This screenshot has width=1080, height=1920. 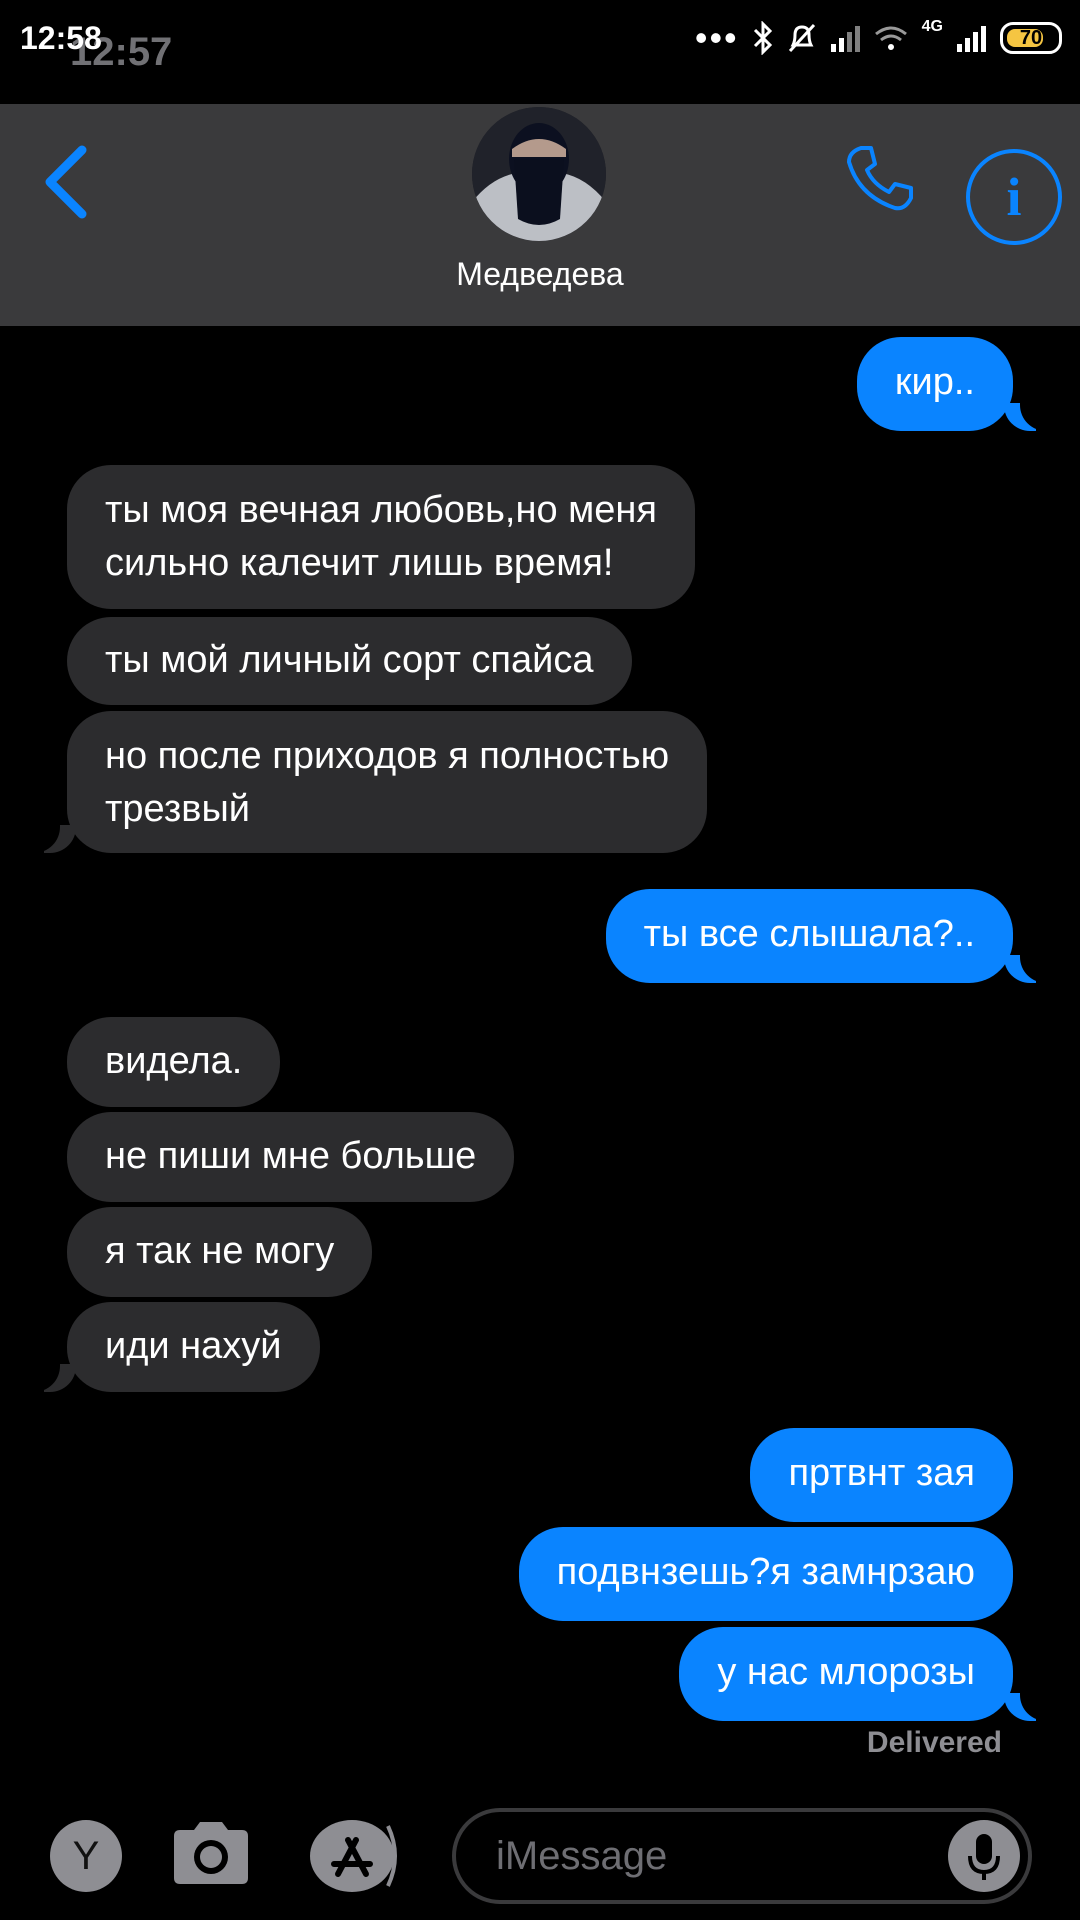 What do you see at coordinates (845, 38) in the screenshot?
I see `signal-1-icon` at bounding box center [845, 38].